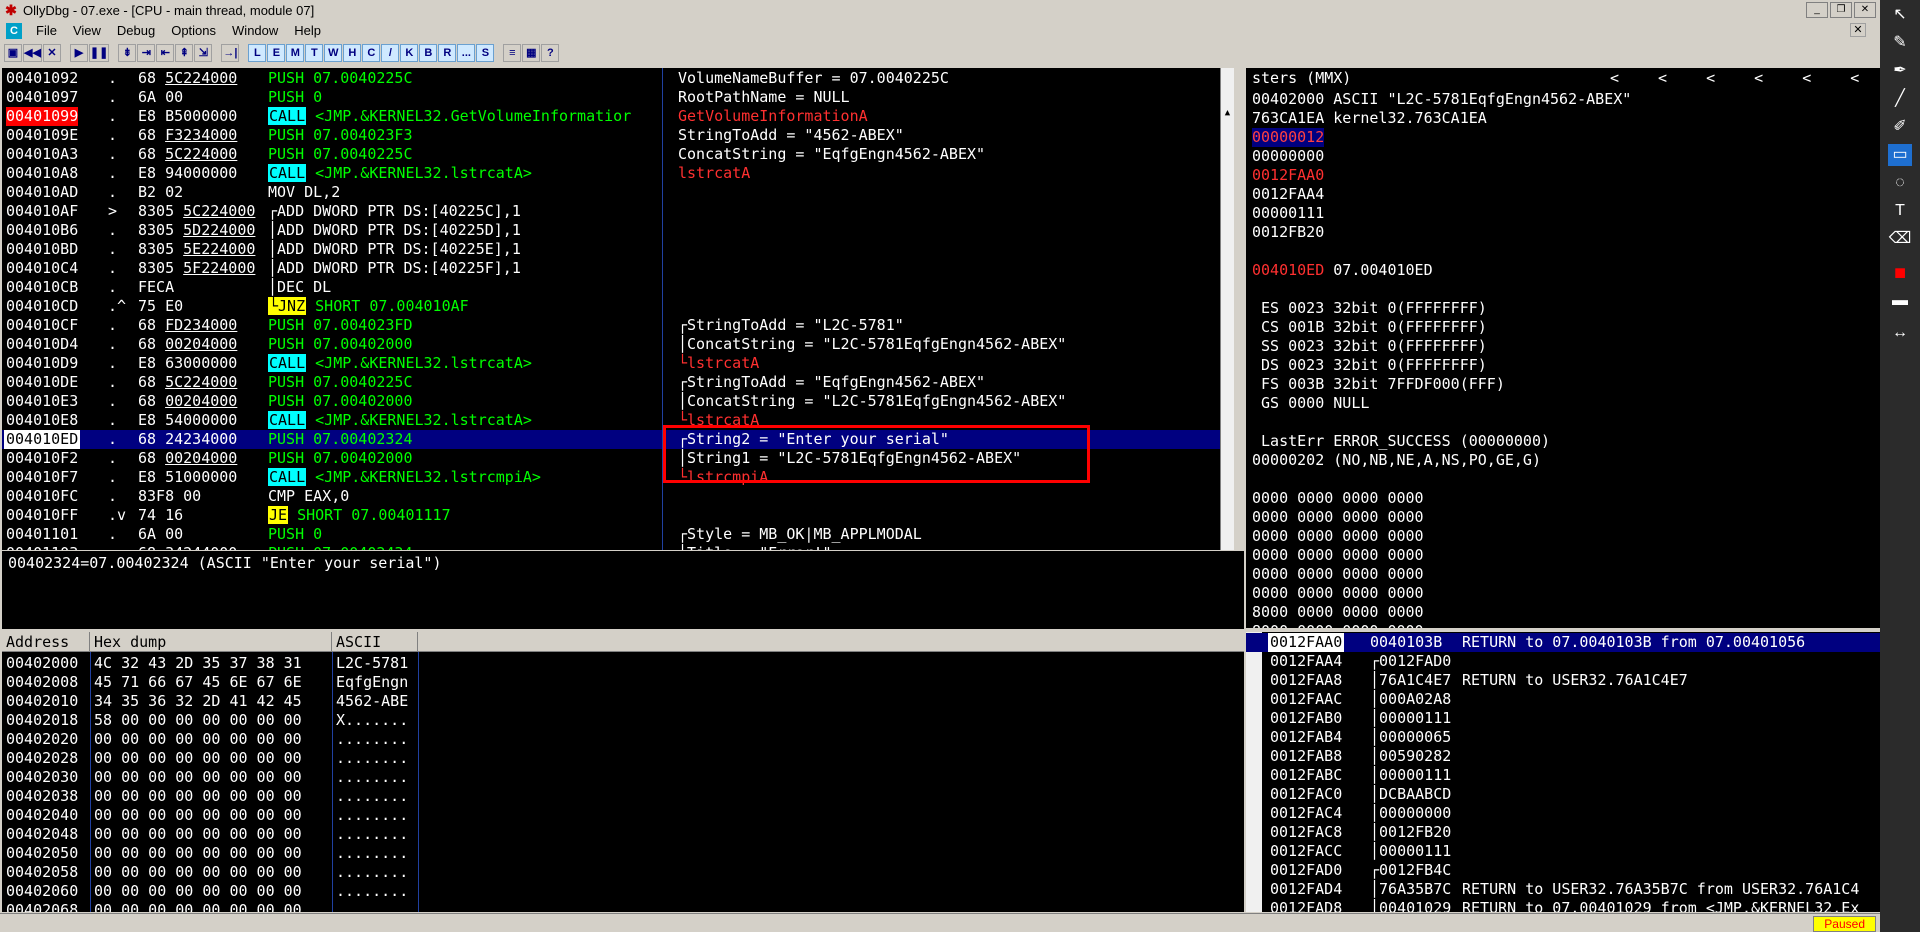  I want to click on register-line: CS 001B 32bit 0(FFFFFFFF), so click(1369, 327).